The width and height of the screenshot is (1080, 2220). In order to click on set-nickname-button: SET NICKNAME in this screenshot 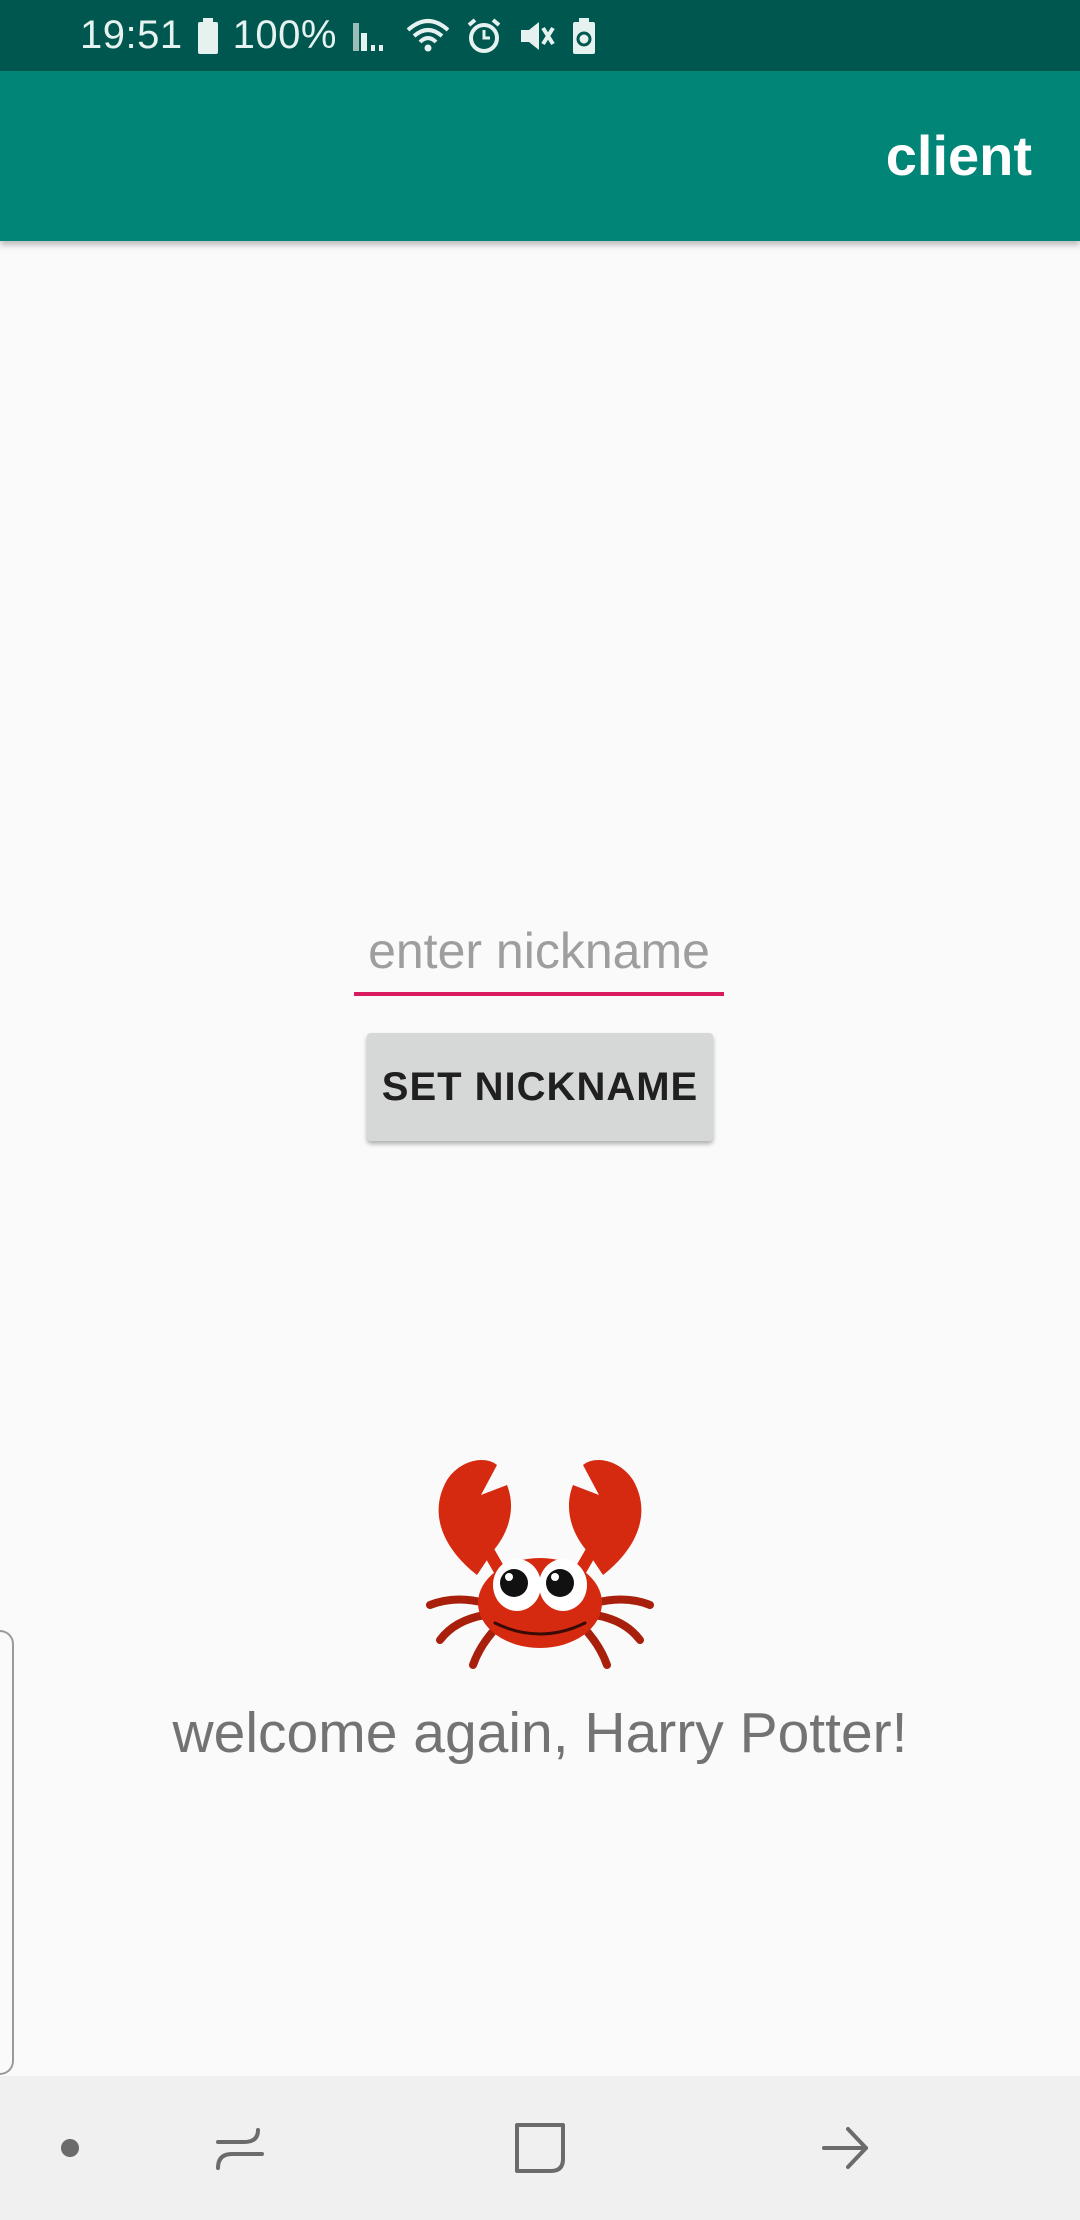, I will do `click(540, 1087)`.